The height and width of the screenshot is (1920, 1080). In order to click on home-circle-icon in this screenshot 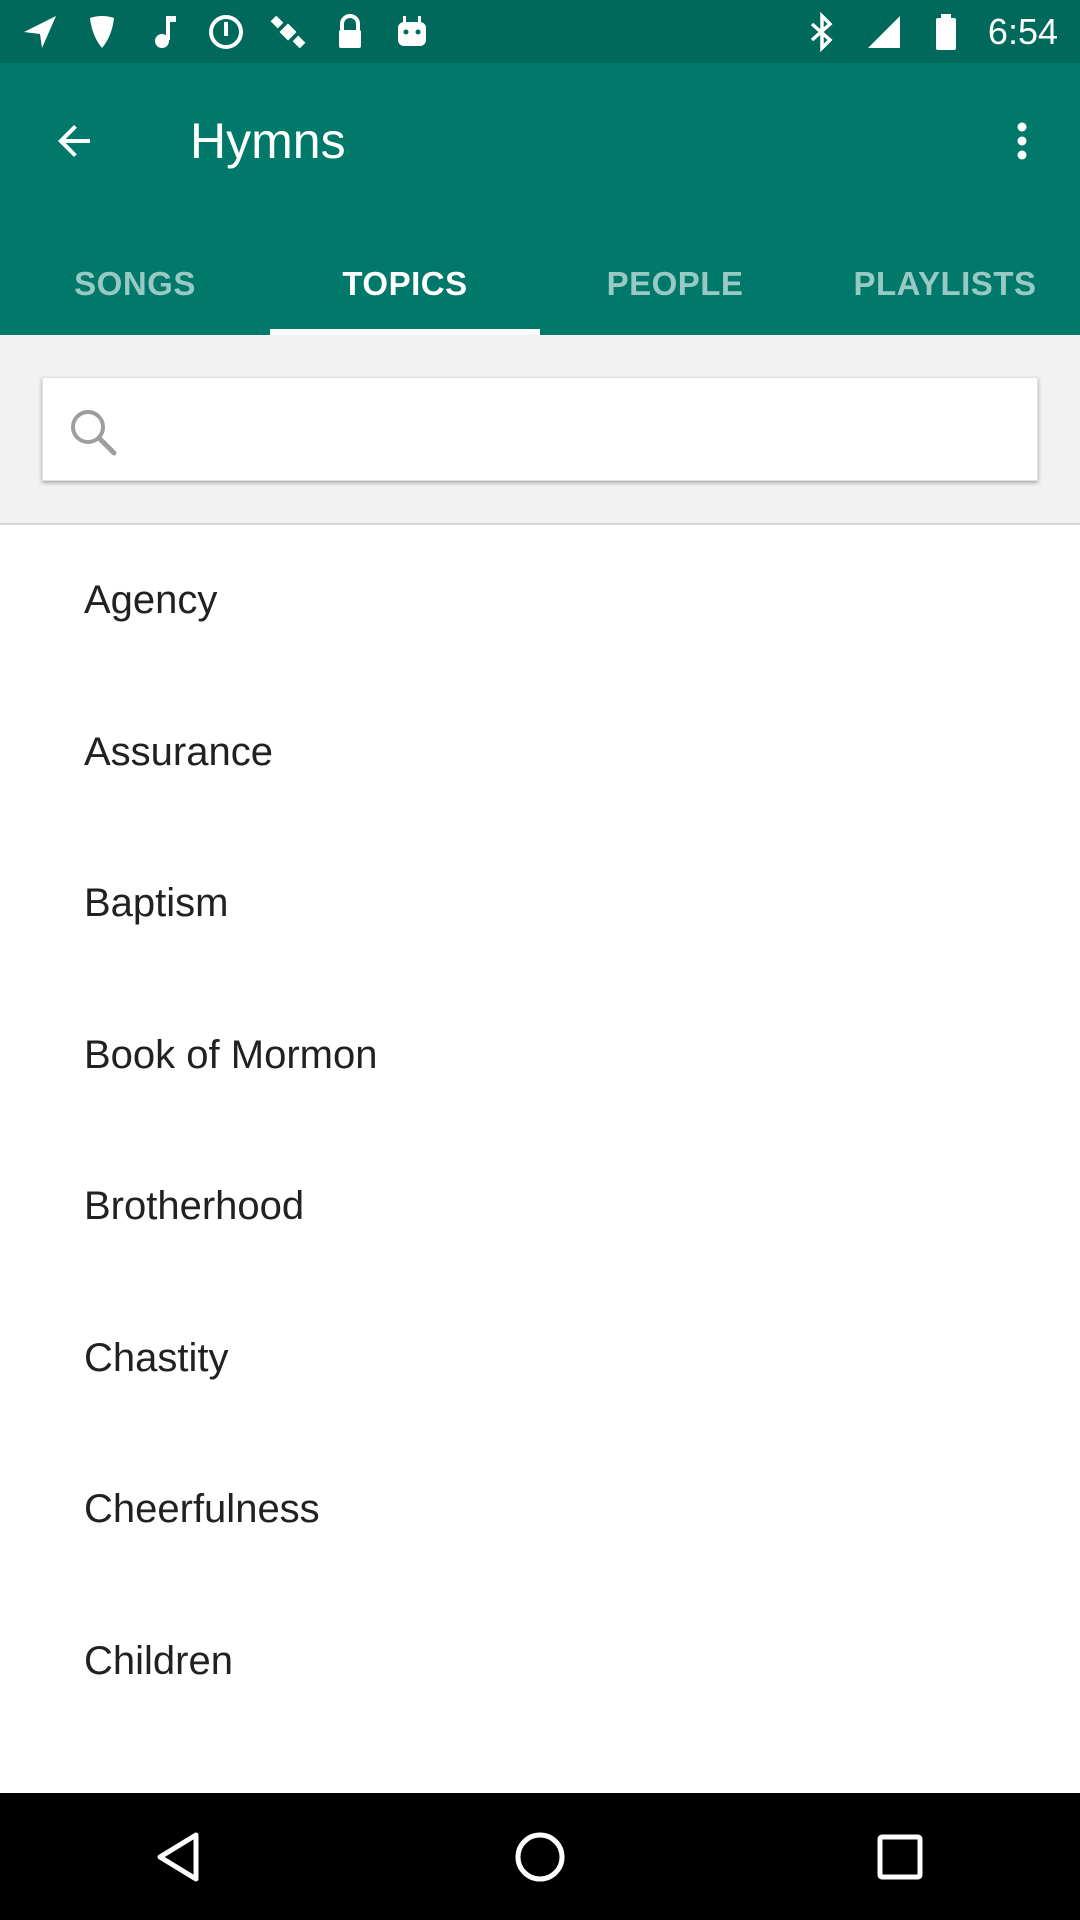, I will do `click(540, 1856)`.